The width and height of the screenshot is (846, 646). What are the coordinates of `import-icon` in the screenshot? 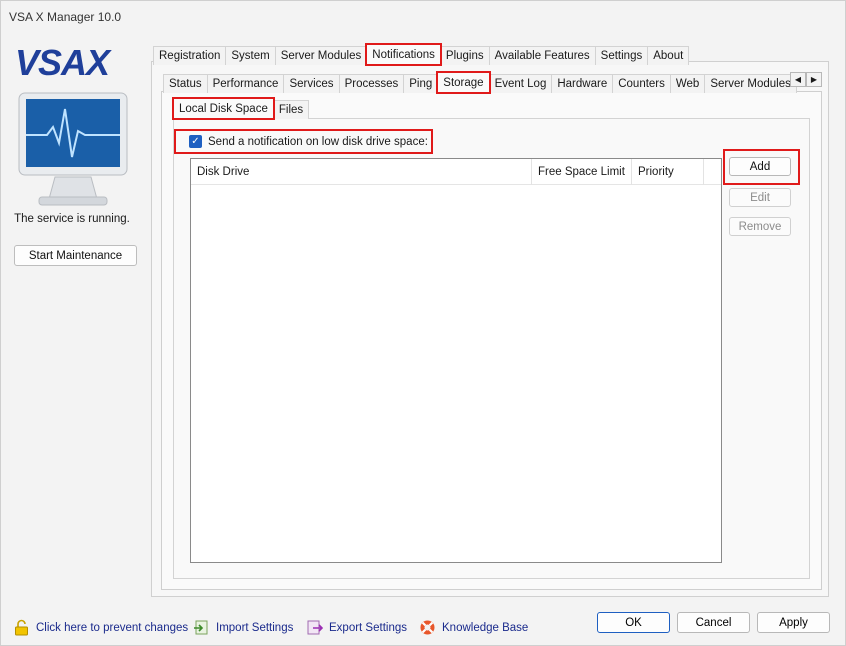 It's located at (201, 627).